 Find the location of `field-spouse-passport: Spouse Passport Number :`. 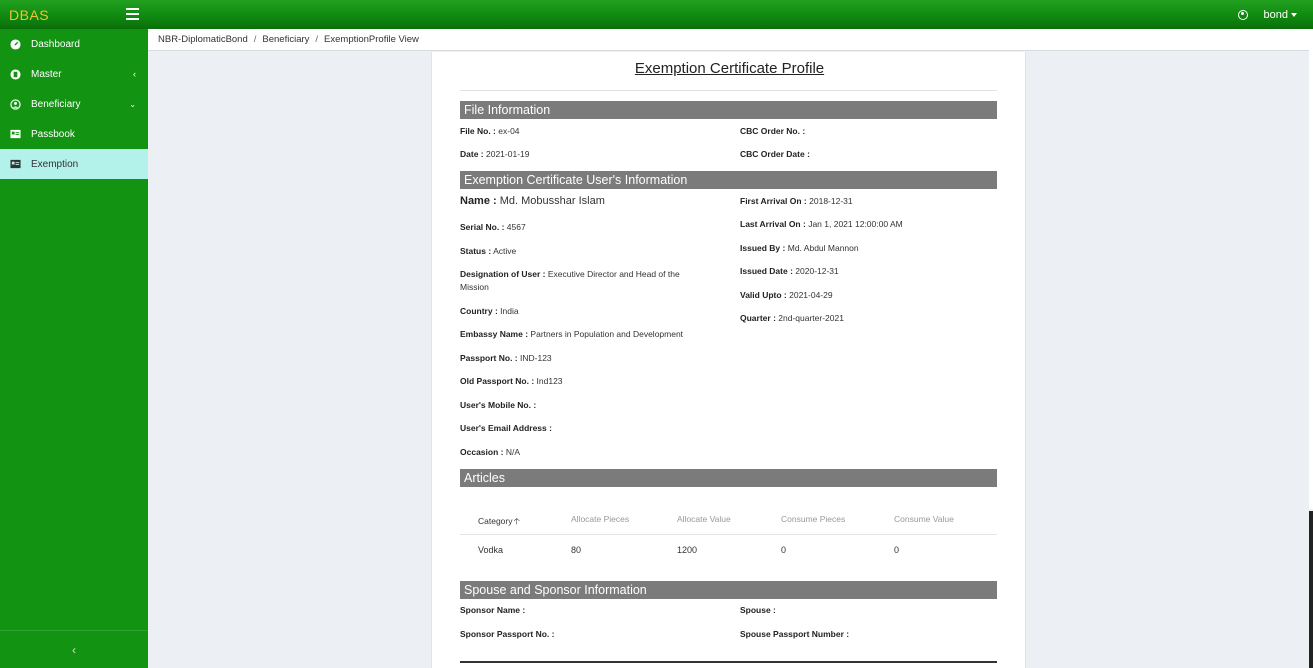

field-spouse-passport: Spouse Passport Number : is located at coordinates (795, 634).